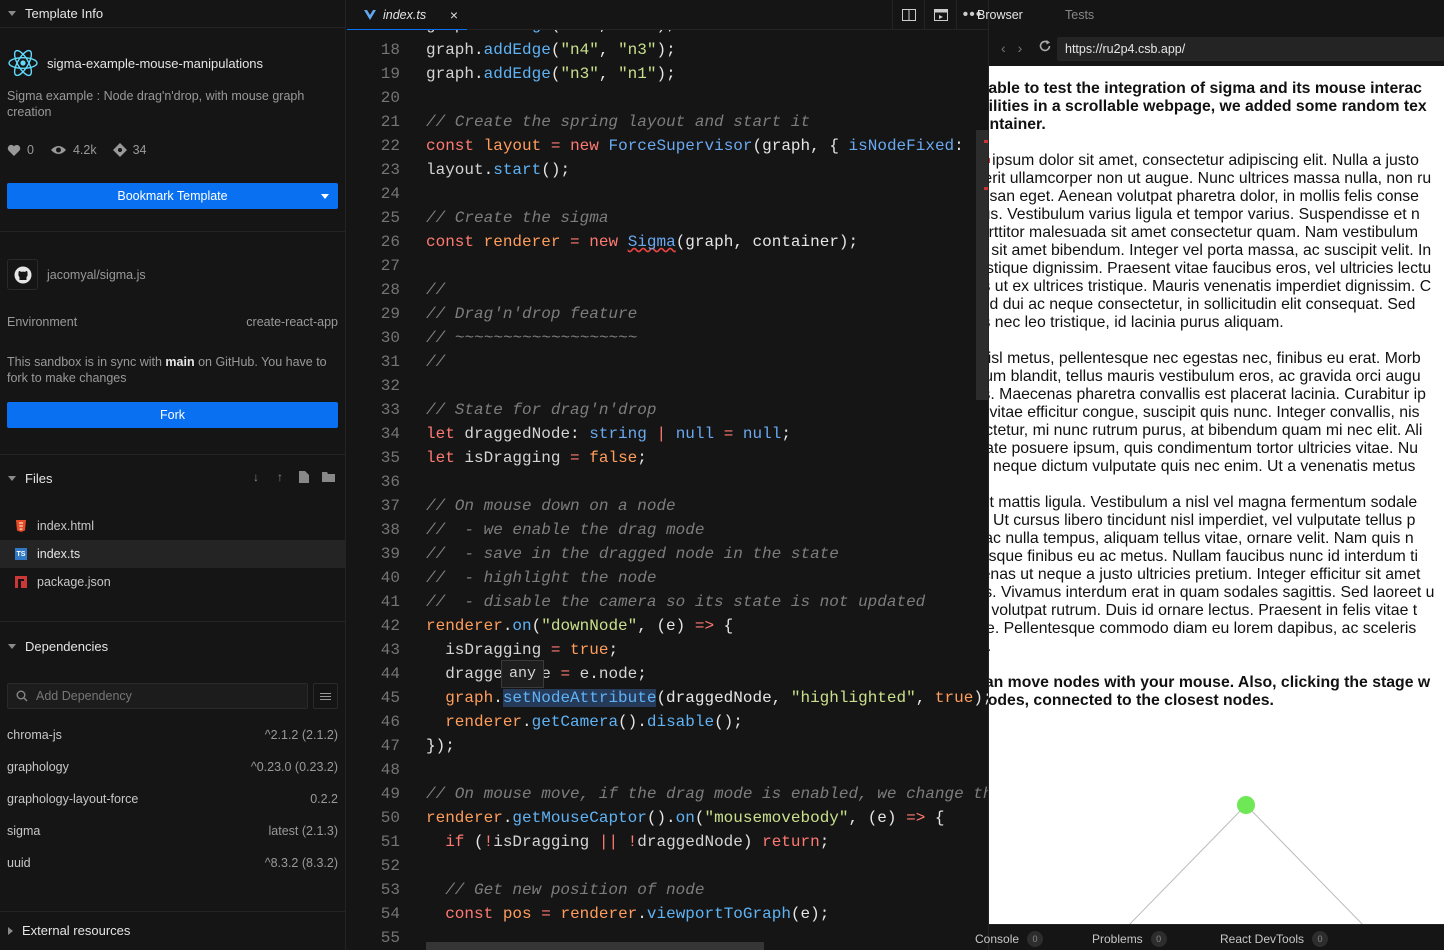 The height and width of the screenshot is (950, 1444). What do you see at coordinates (14, 150) in the screenshot?
I see `heart-icon` at bounding box center [14, 150].